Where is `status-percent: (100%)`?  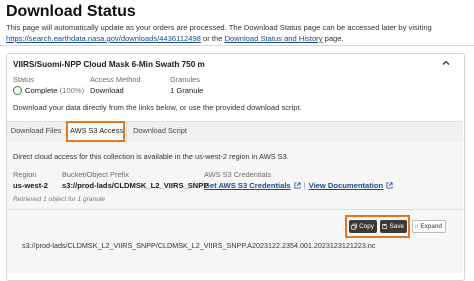 status-percent: (100%) is located at coordinates (72, 90).